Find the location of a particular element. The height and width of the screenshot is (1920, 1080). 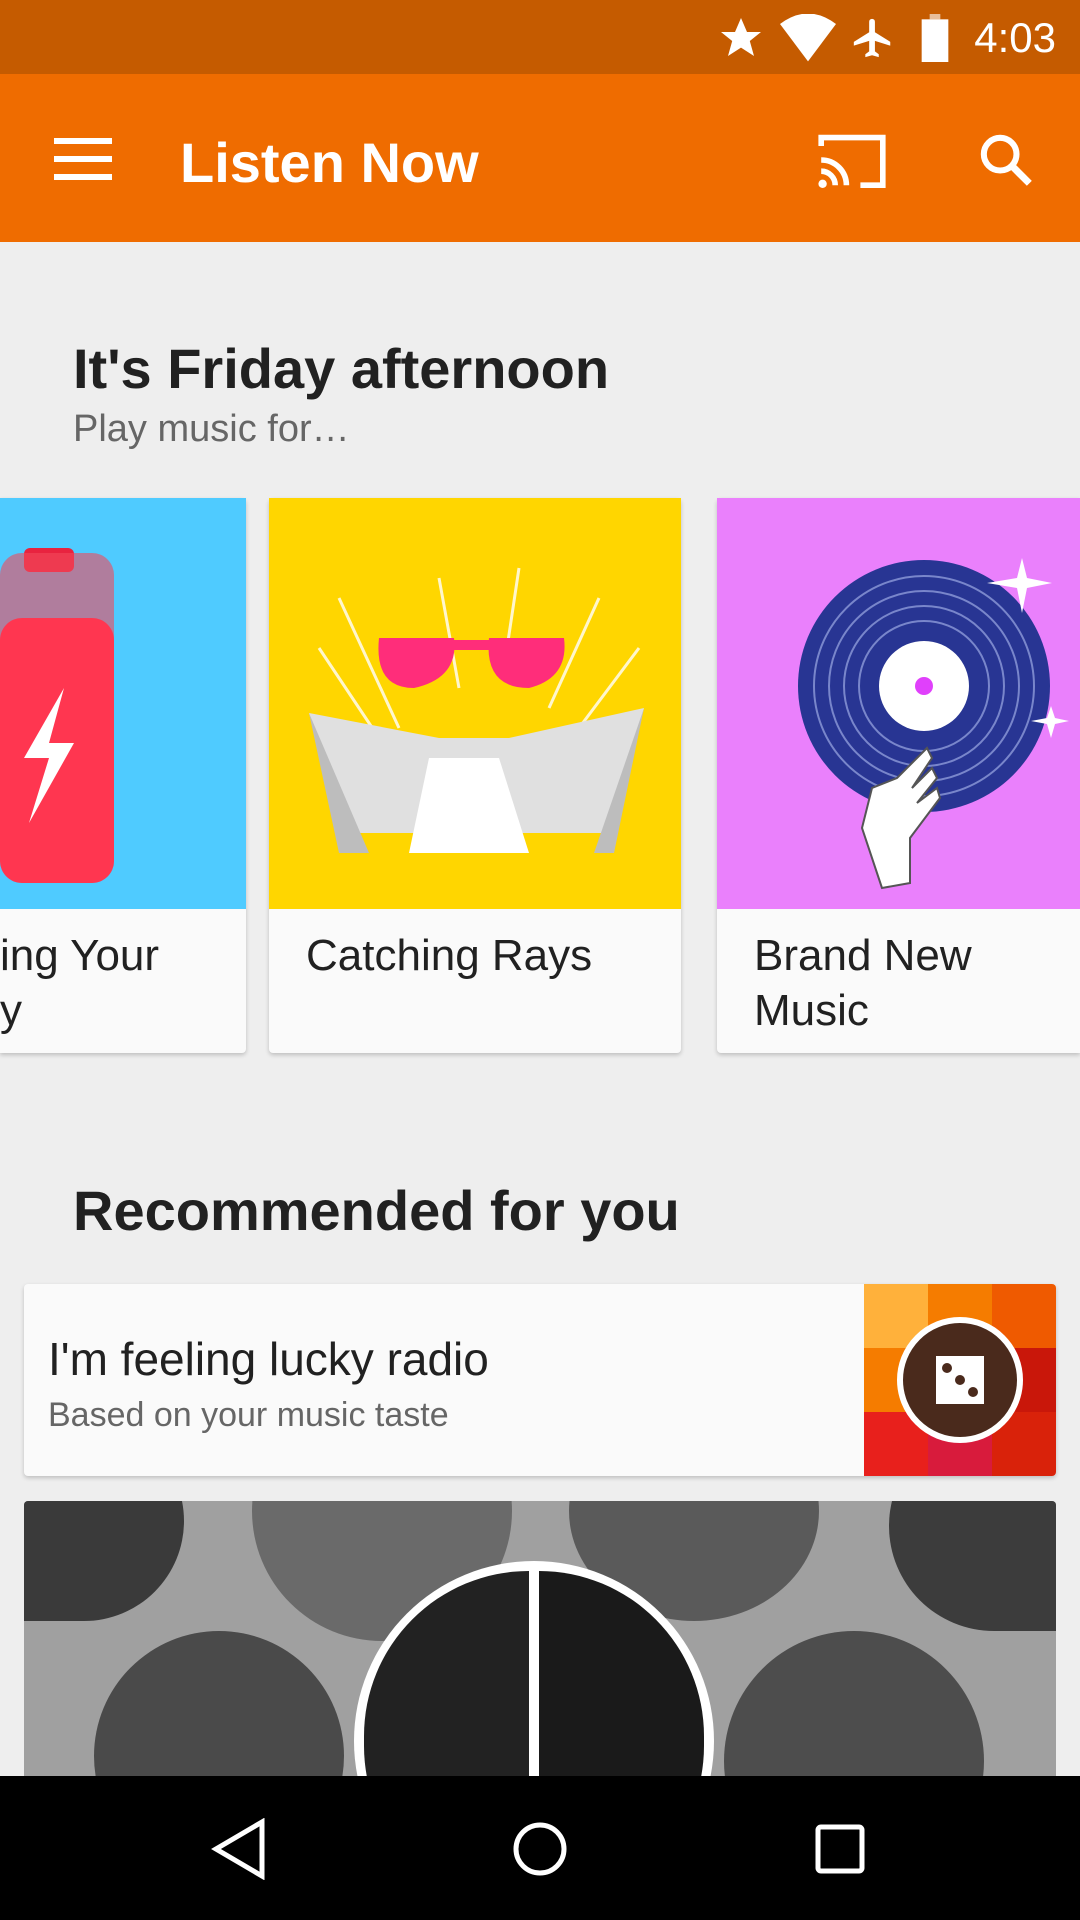

playlist-card: ing Your y is located at coordinates (123, 775).